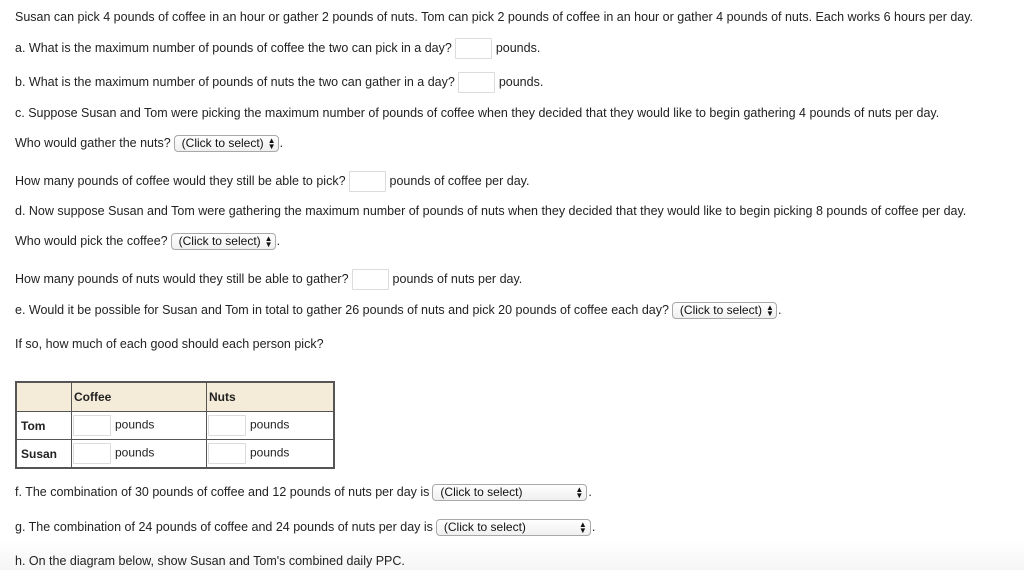  What do you see at coordinates (370, 279) in the screenshot?
I see `nuts-remaining-input` at bounding box center [370, 279].